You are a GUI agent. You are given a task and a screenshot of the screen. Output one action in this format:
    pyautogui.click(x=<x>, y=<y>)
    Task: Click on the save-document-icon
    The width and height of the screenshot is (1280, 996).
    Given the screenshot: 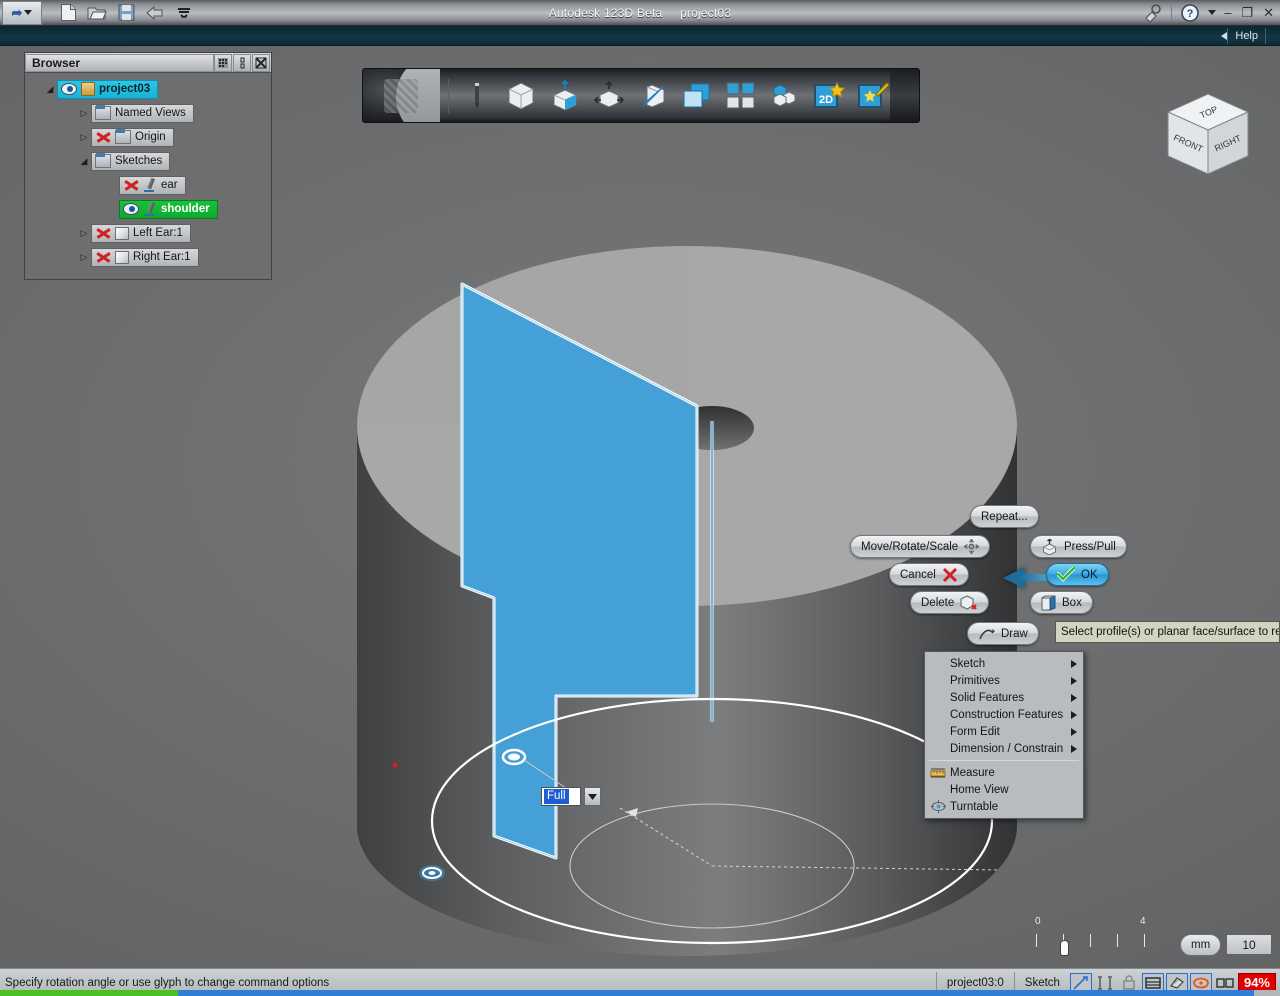 What is the action you would take?
    pyautogui.click(x=126, y=13)
    